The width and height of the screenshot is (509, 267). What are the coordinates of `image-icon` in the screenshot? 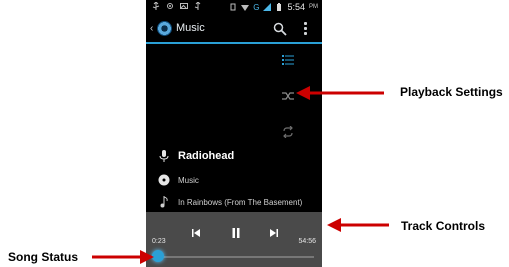 It's located at (184, 6).